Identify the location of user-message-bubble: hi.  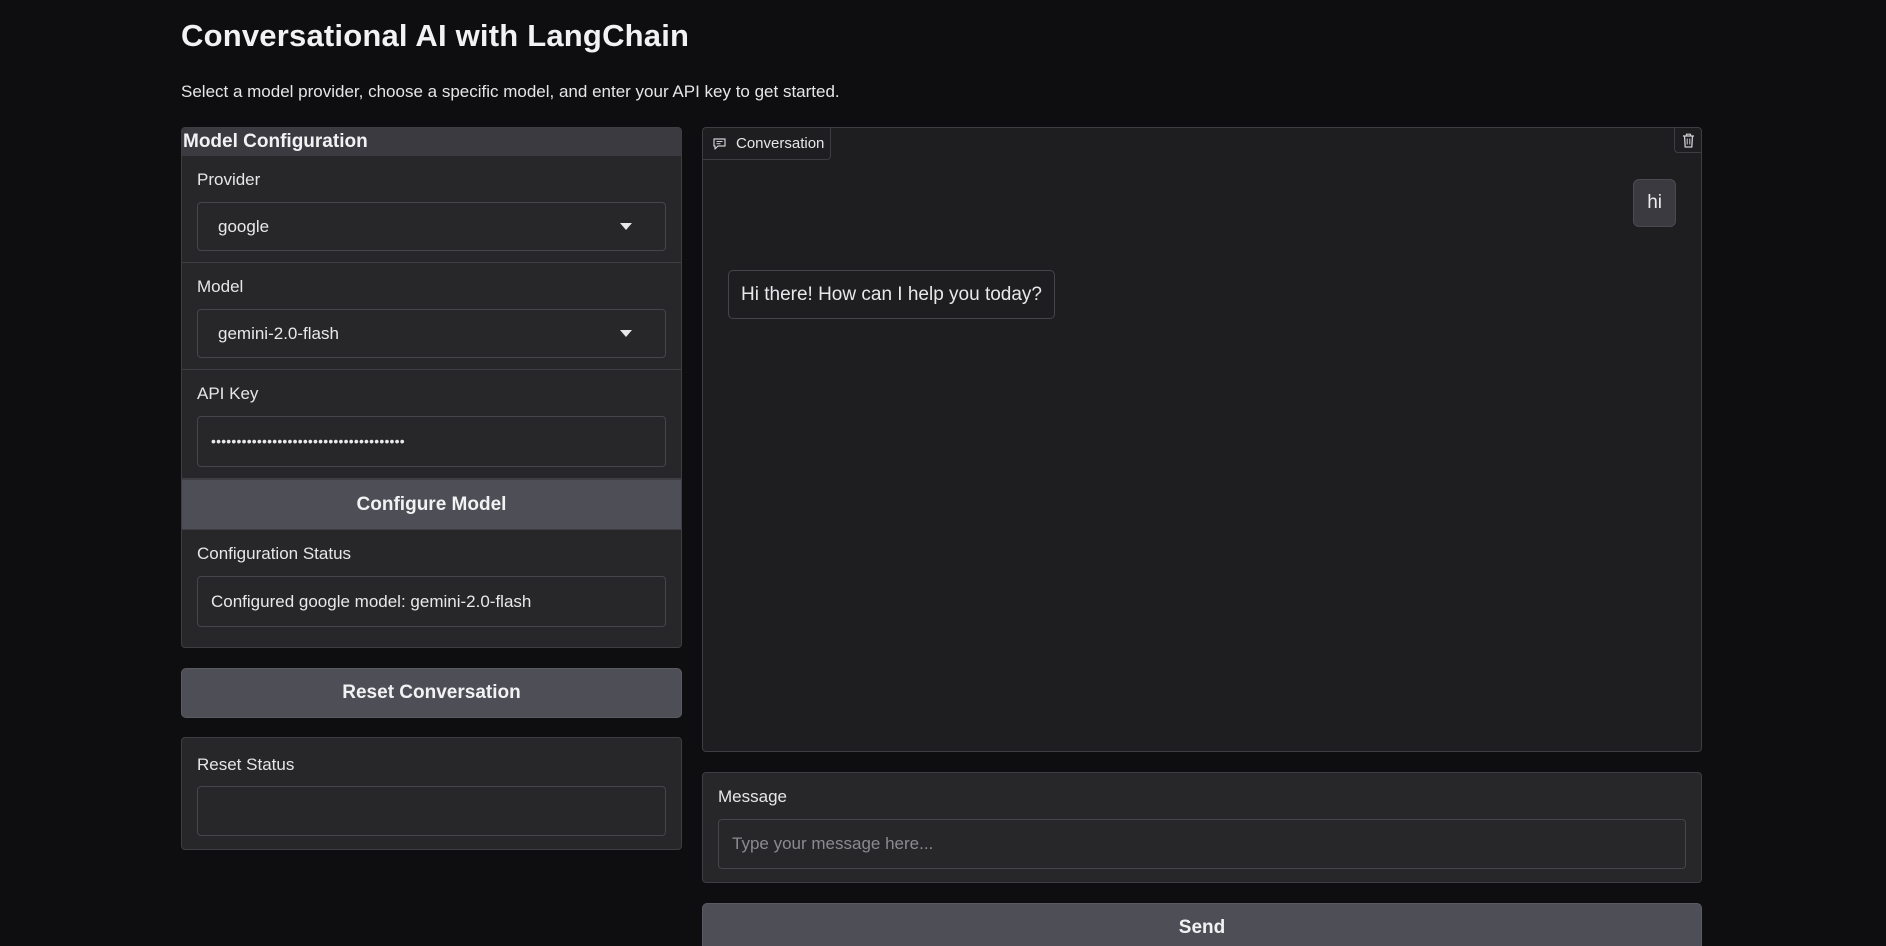
(1654, 203).